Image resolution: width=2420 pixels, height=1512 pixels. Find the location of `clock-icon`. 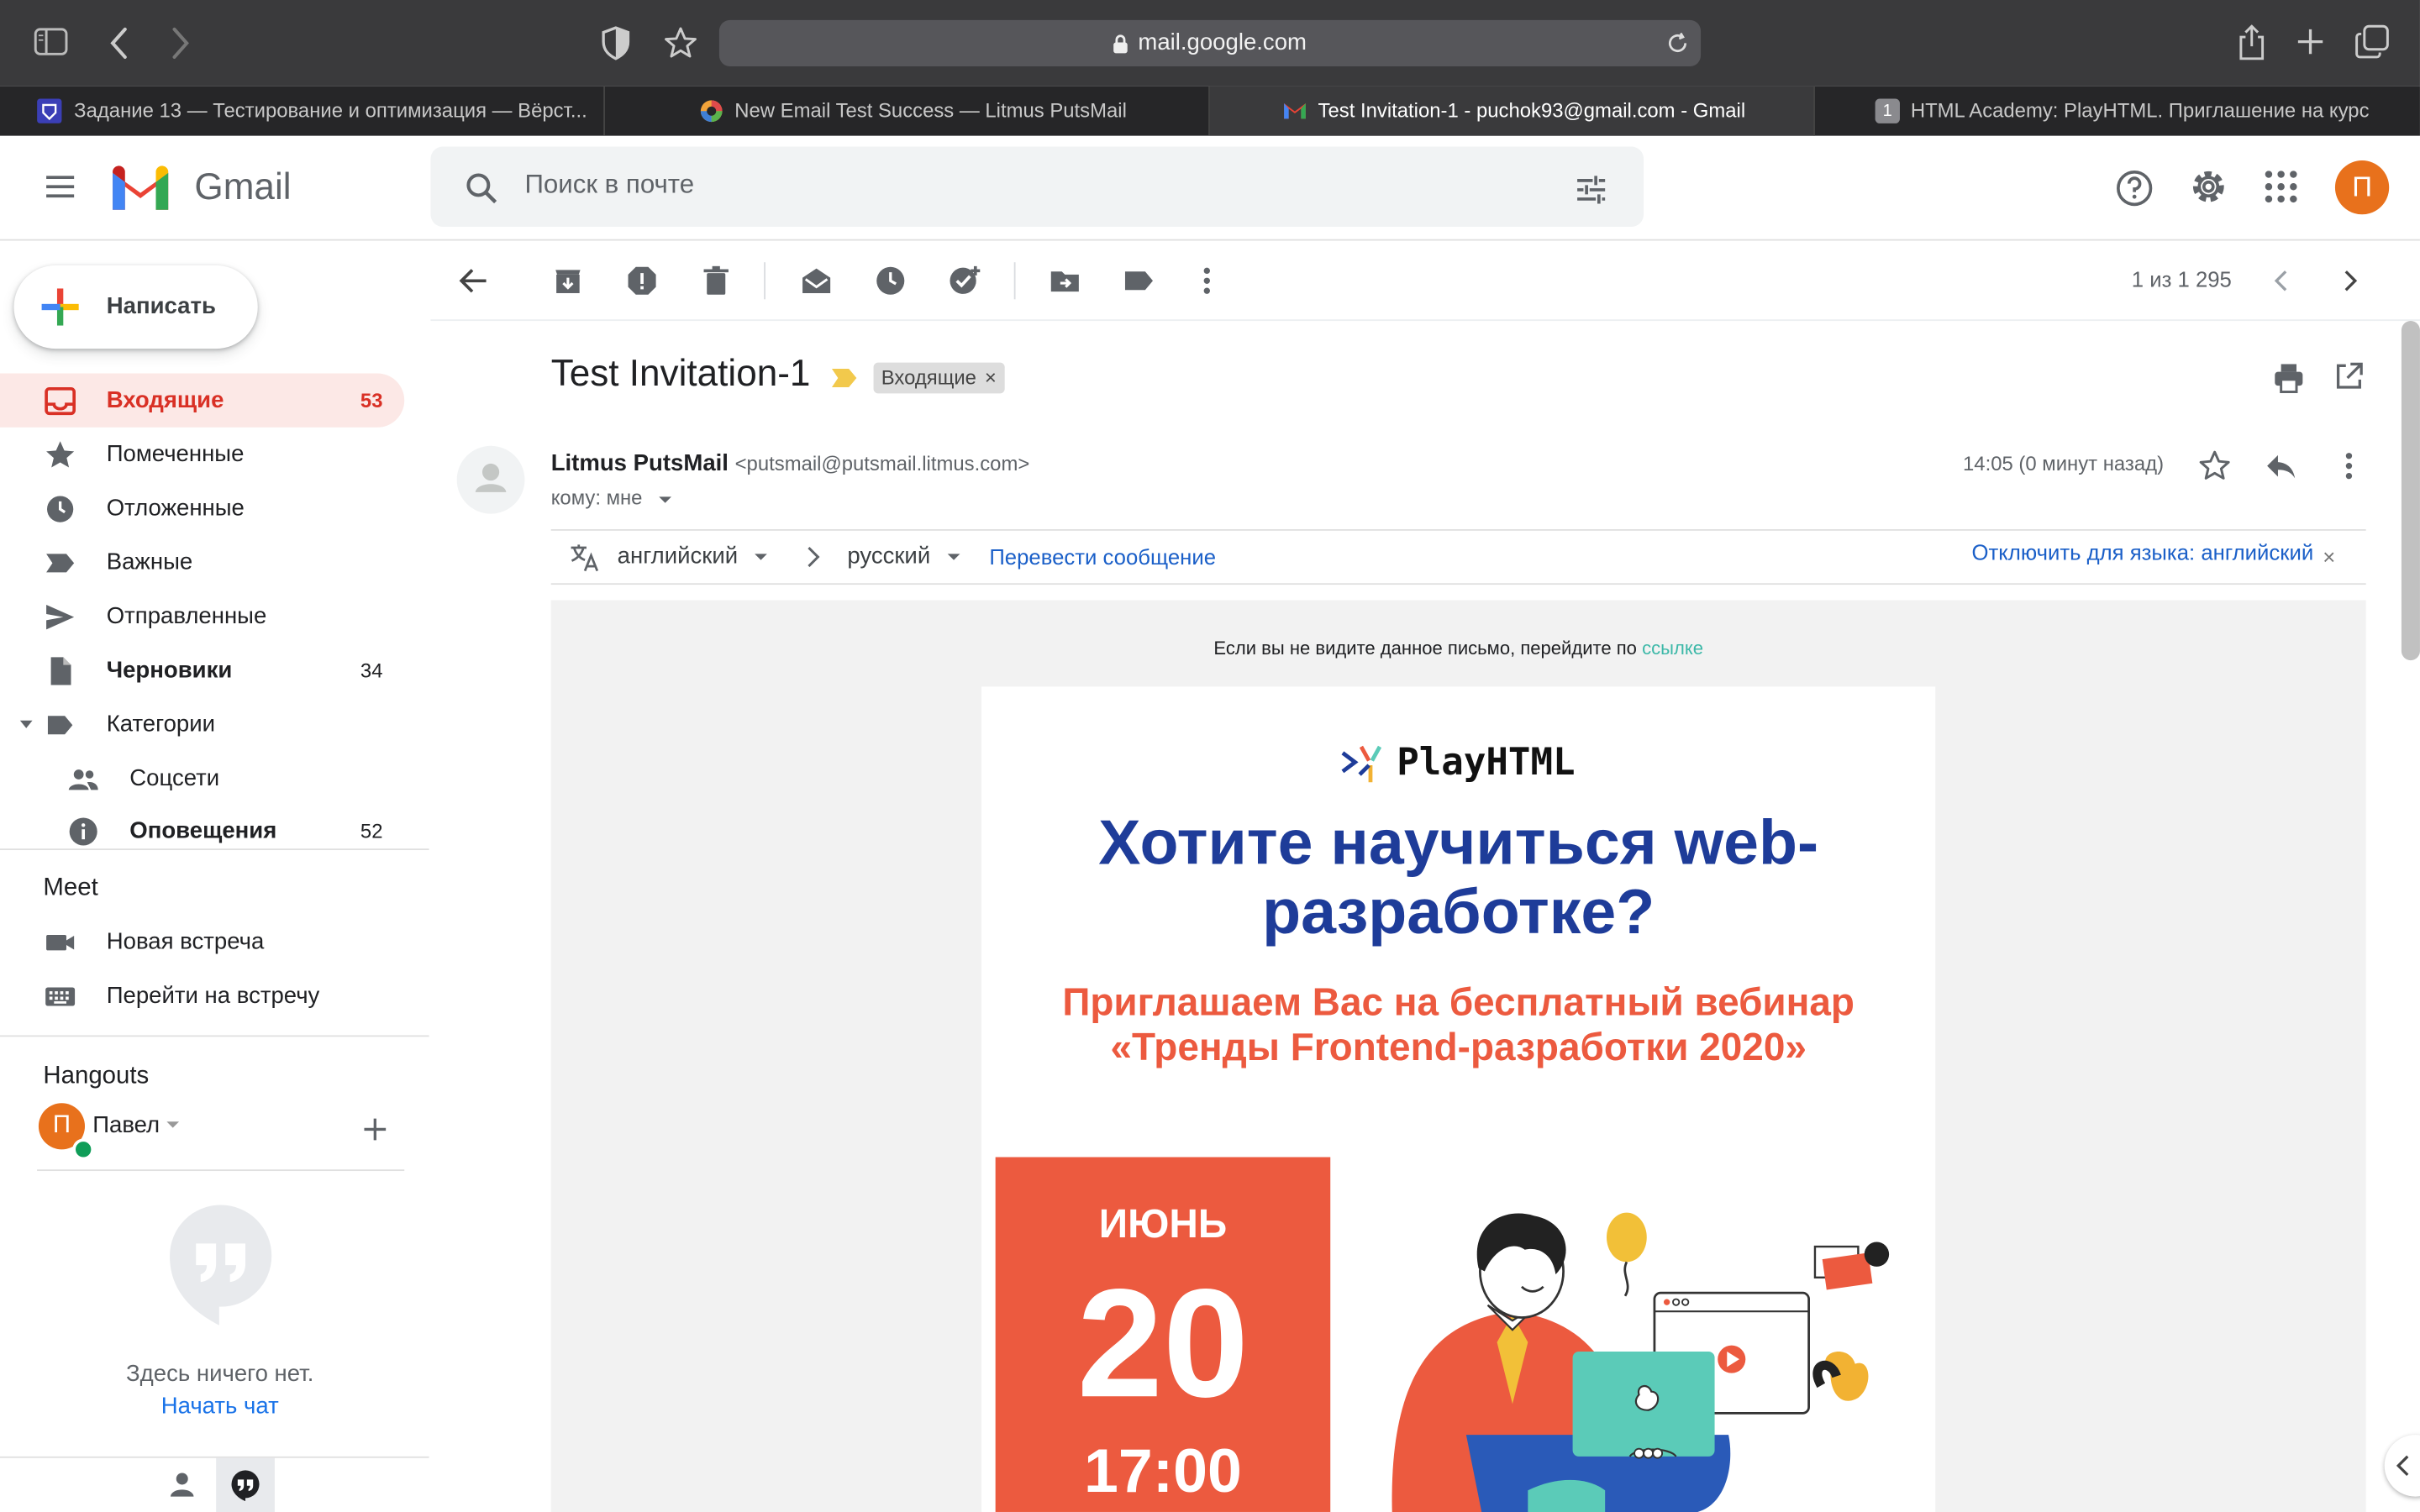

clock-icon is located at coordinates (60, 509).